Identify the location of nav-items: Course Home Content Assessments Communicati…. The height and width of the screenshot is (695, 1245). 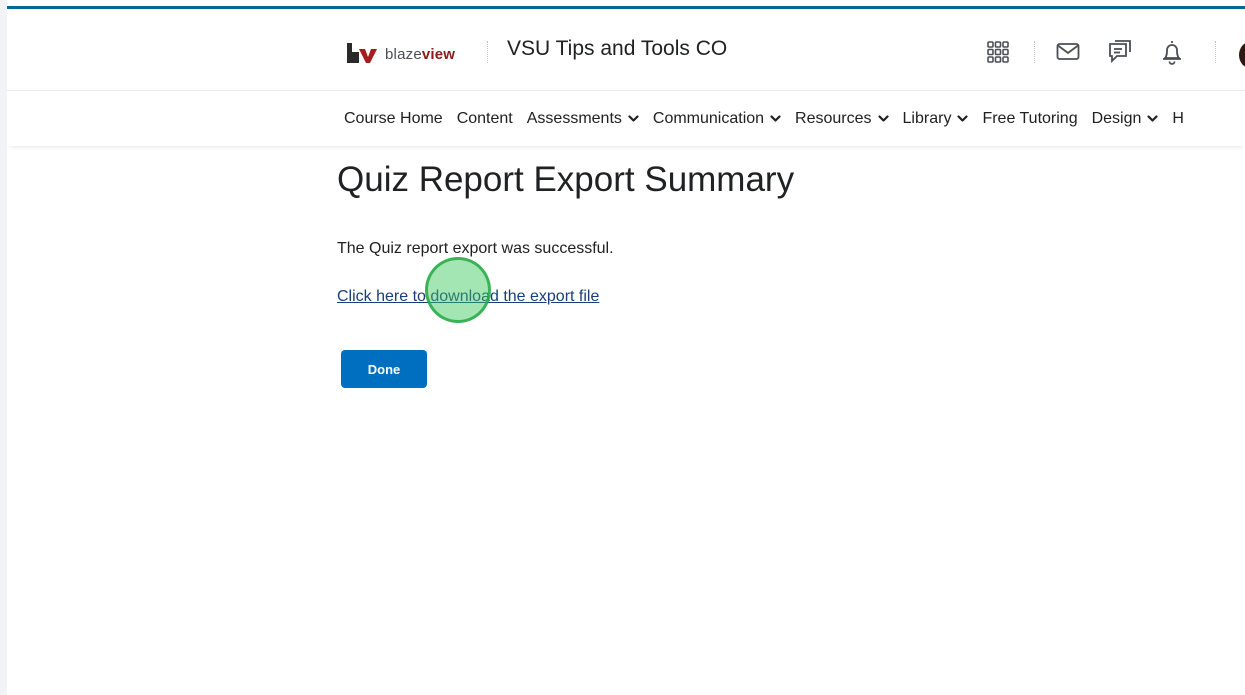
(764, 119).